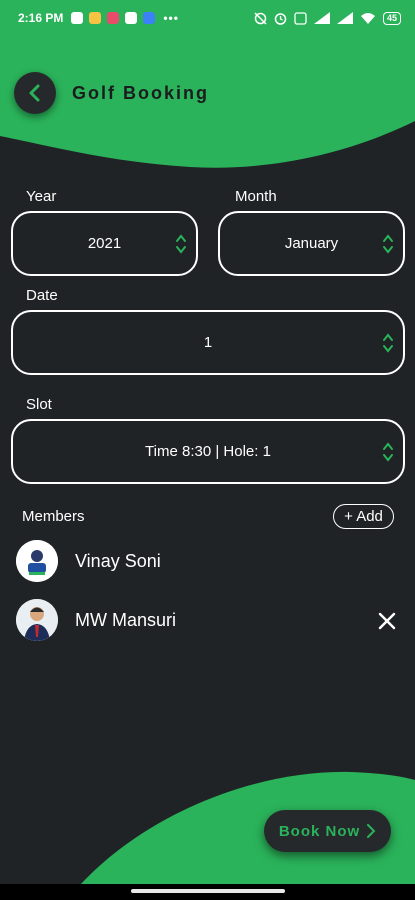 The height and width of the screenshot is (900, 415). I want to click on page-title: Golf Booking, so click(140, 93).